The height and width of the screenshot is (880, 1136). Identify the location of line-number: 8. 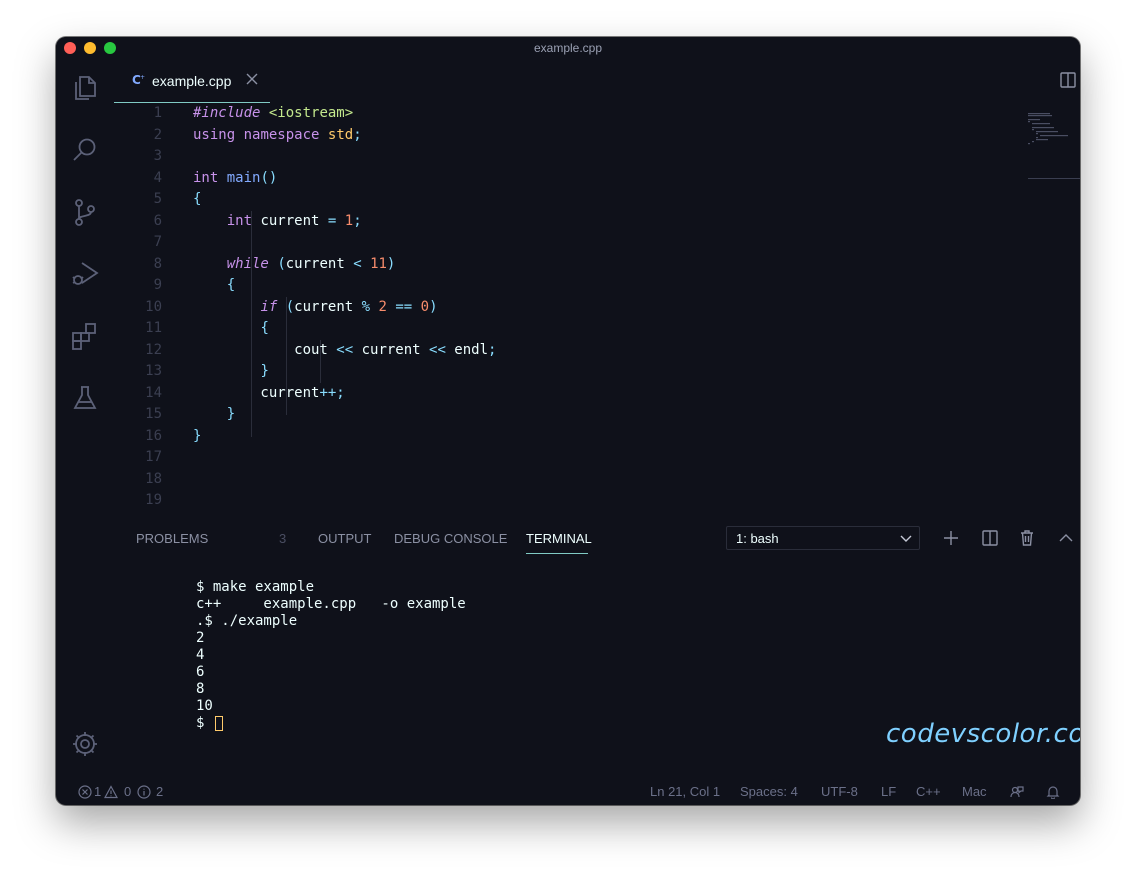
(157, 263).